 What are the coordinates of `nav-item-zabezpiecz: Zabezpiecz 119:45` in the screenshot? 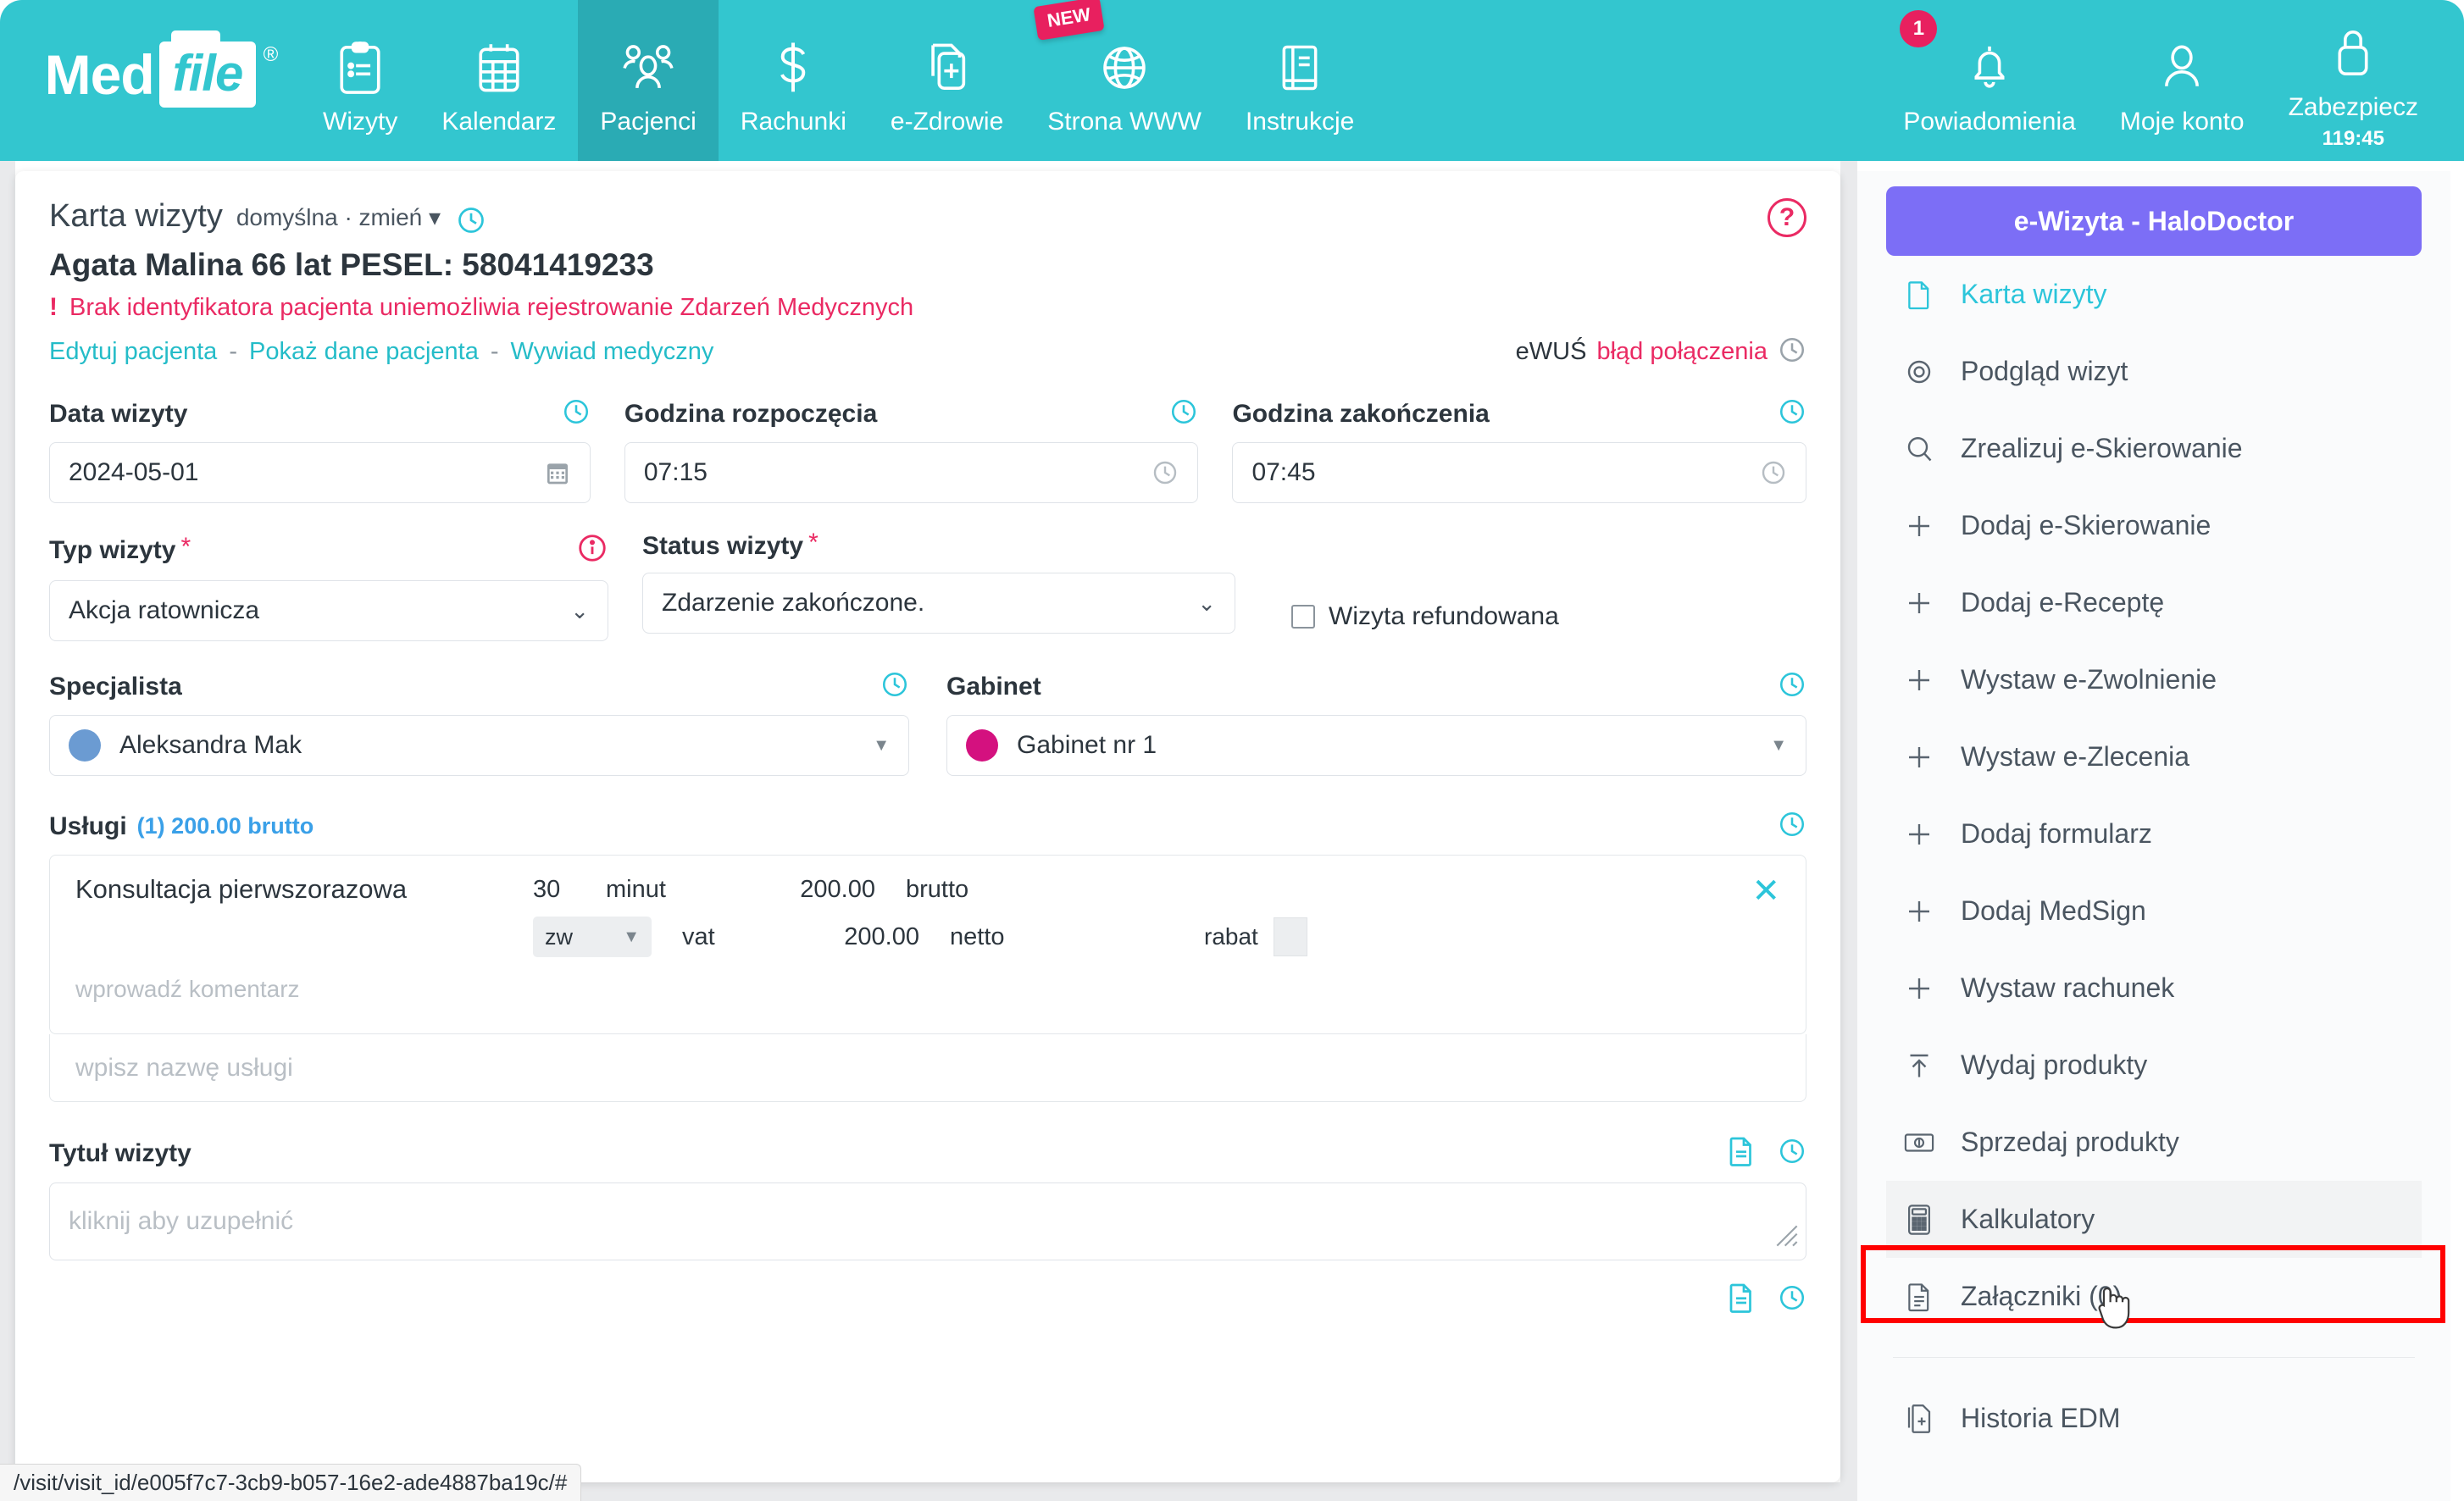 It's located at (2353, 80).